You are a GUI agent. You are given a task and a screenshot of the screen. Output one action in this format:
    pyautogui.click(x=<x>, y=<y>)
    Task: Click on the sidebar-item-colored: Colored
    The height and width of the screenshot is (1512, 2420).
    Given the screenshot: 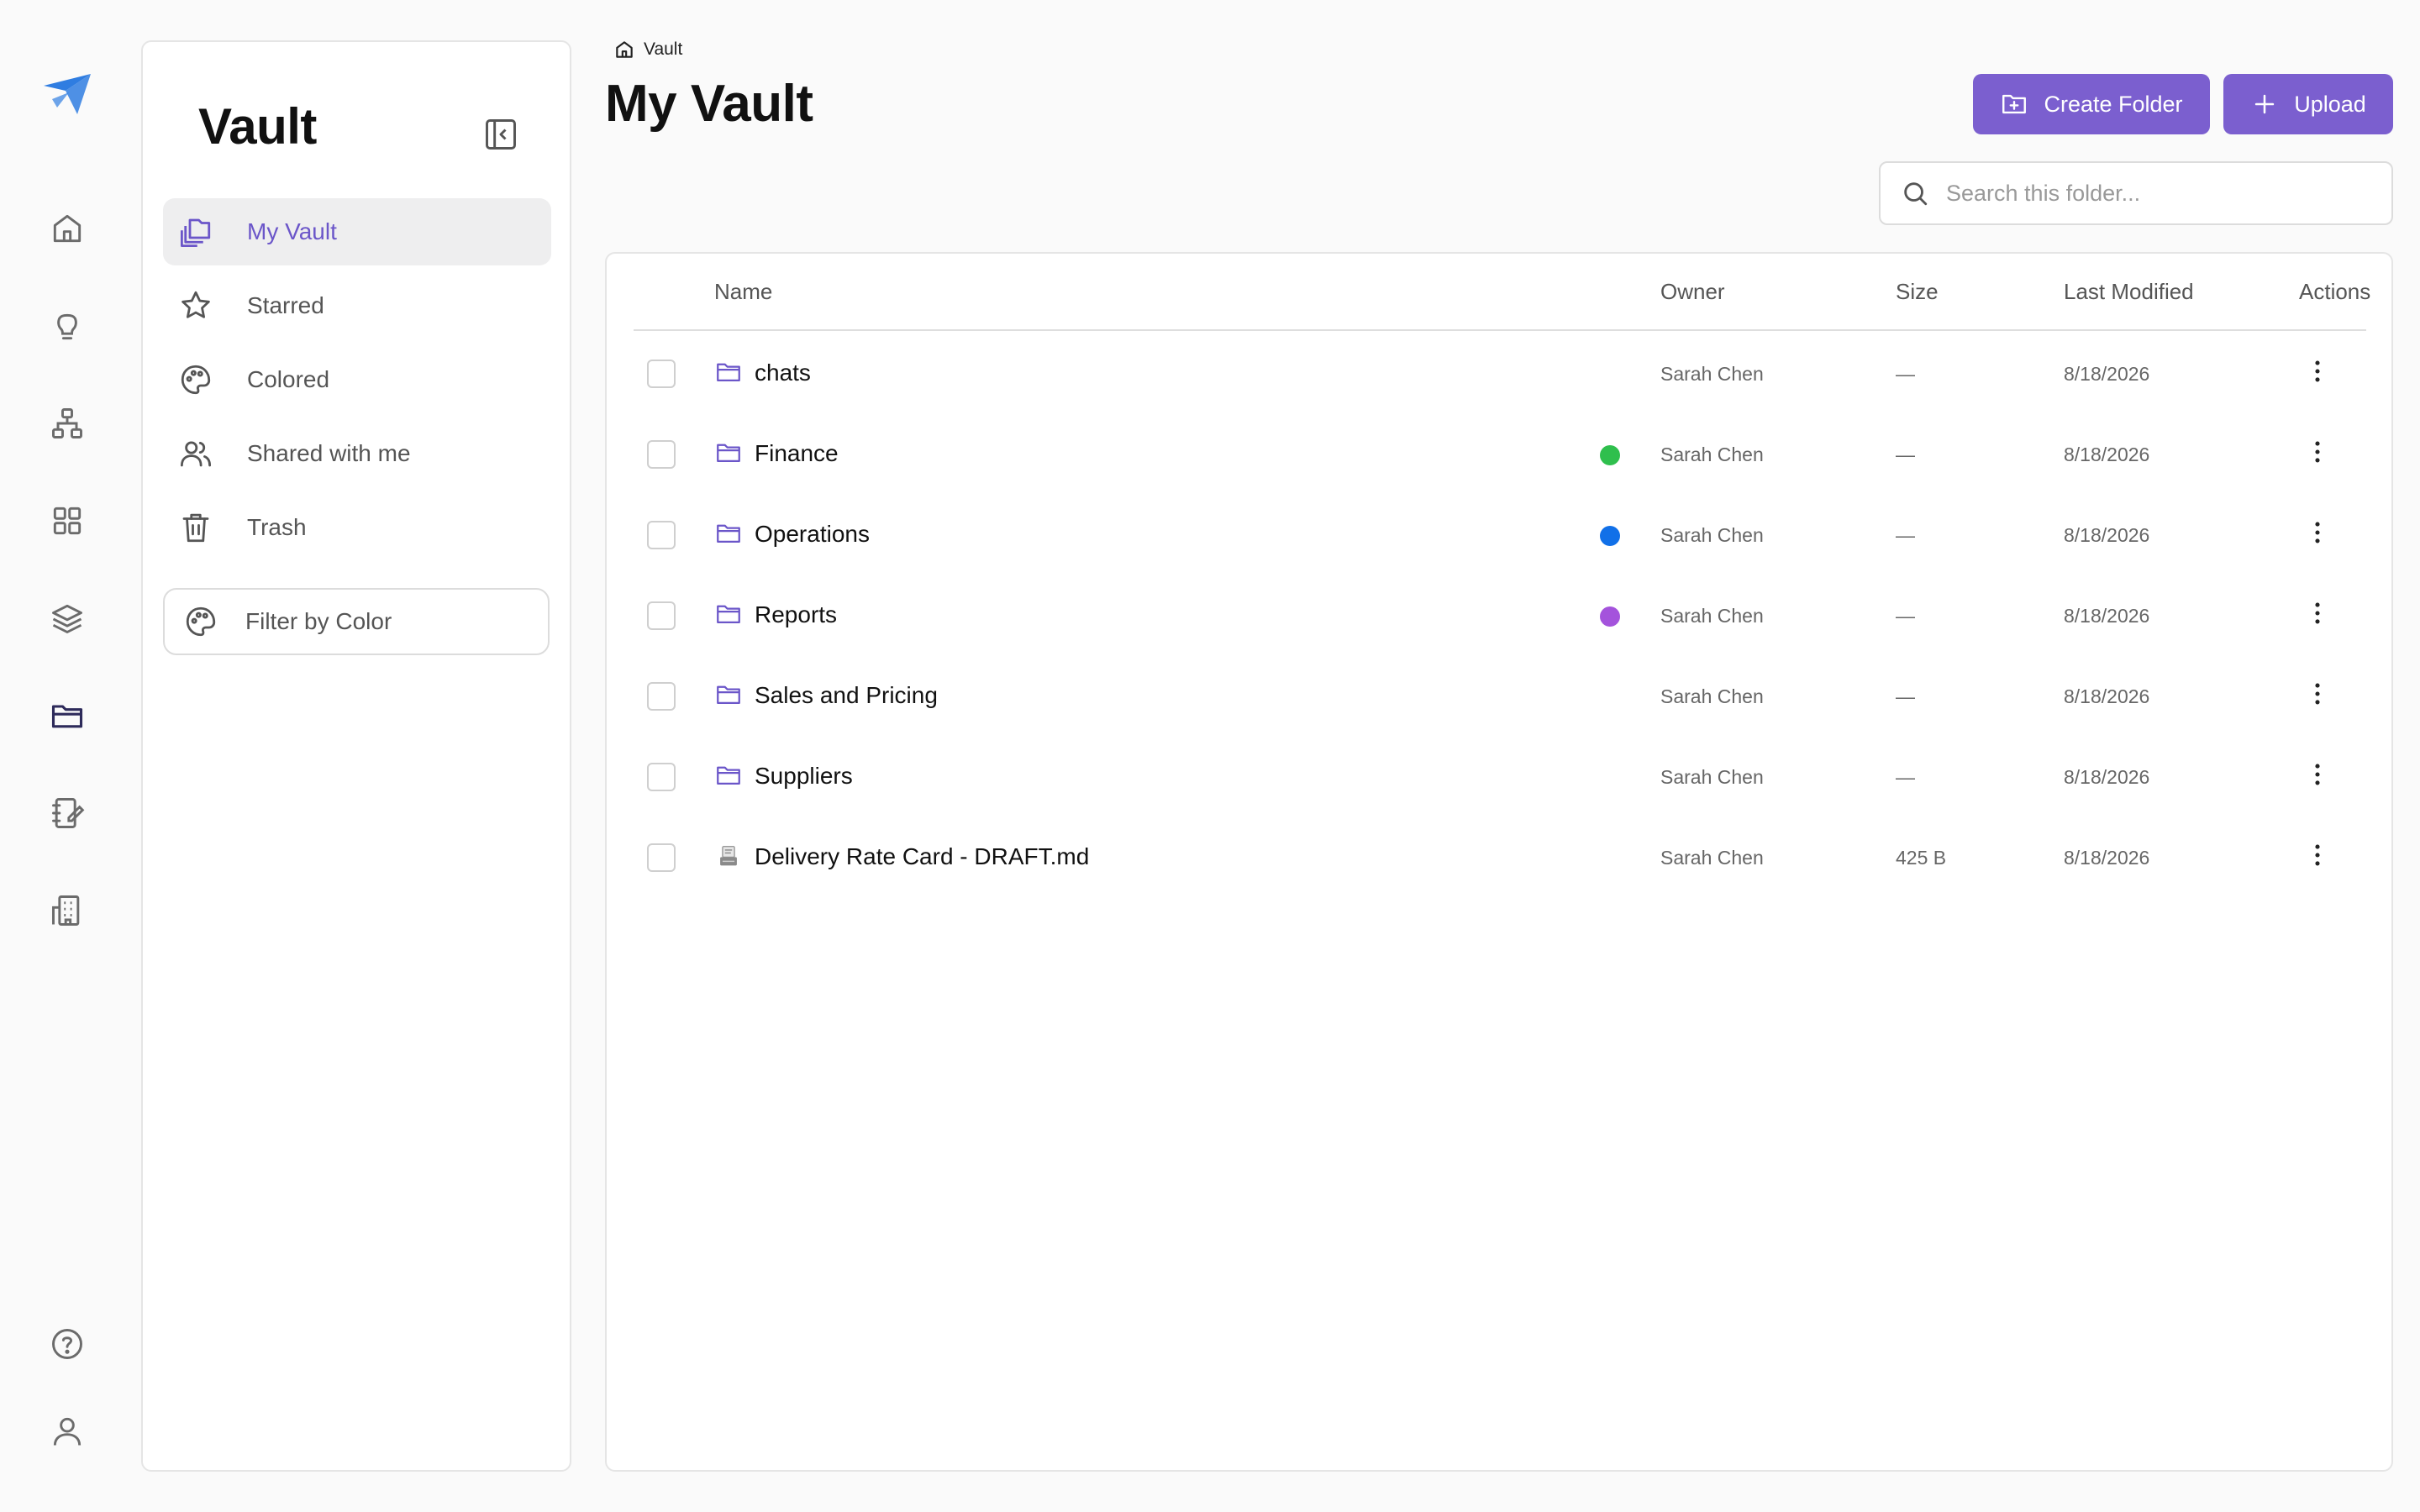 What is the action you would take?
    pyautogui.click(x=357, y=379)
    